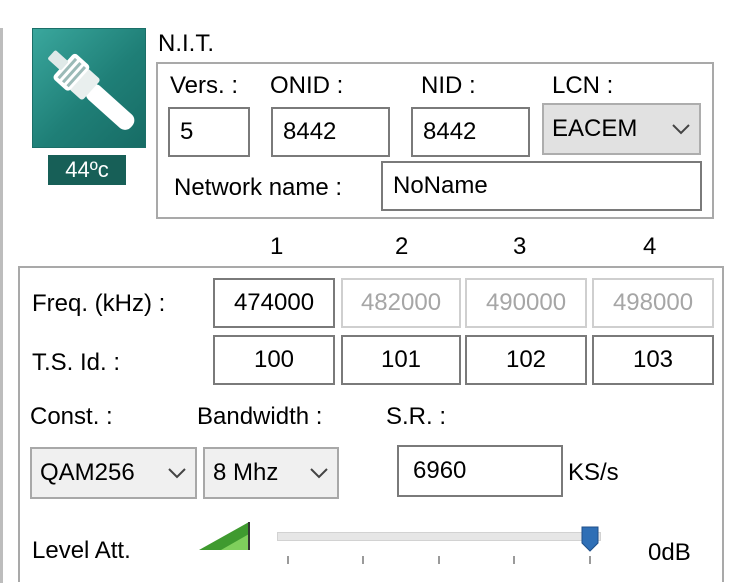  What do you see at coordinates (186, 43) in the screenshot?
I see `nit-title: N.I.T.` at bounding box center [186, 43].